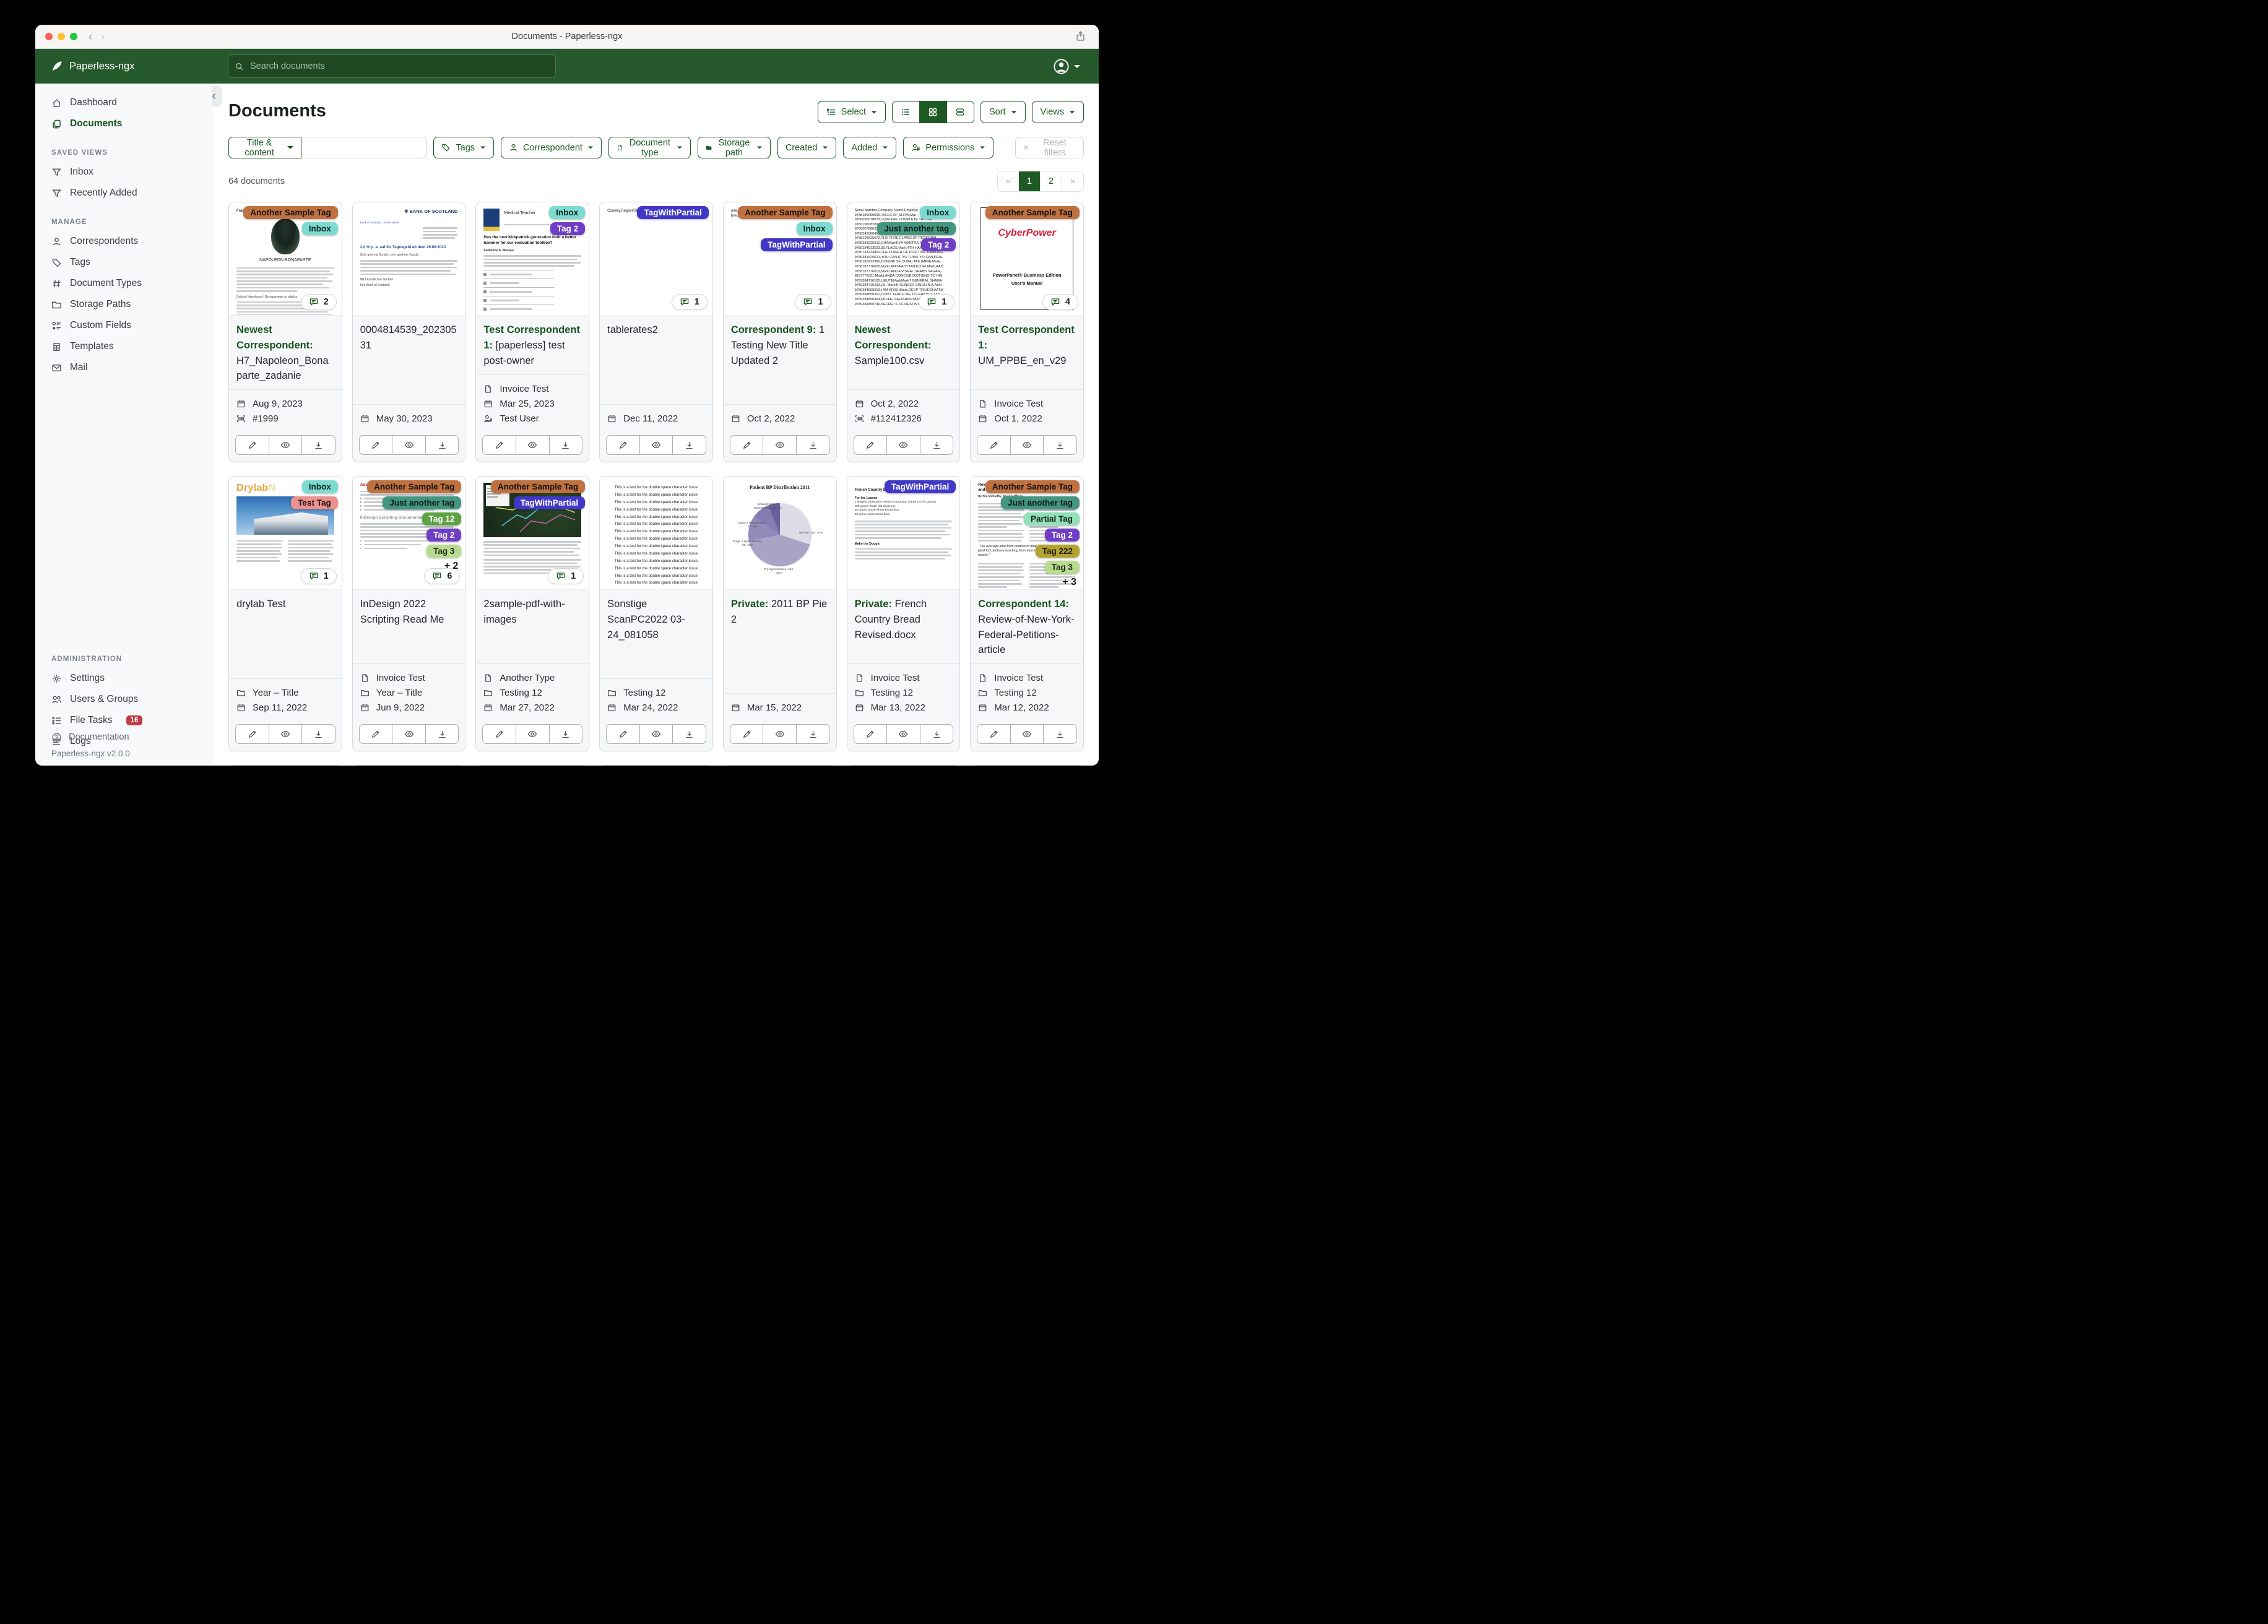  I want to click on sidebar-item-documentation: Documentation, so click(123, 737).